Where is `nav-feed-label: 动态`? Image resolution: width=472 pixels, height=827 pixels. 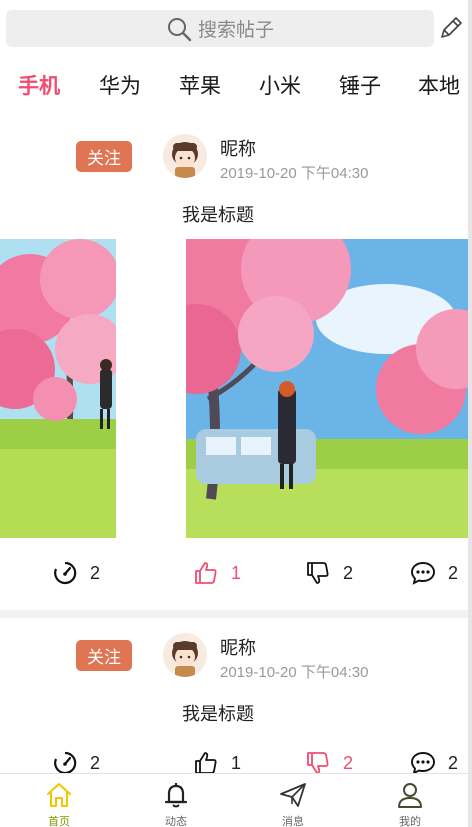 nav-feed-label: 动态 is located at coordinates (176, 821).